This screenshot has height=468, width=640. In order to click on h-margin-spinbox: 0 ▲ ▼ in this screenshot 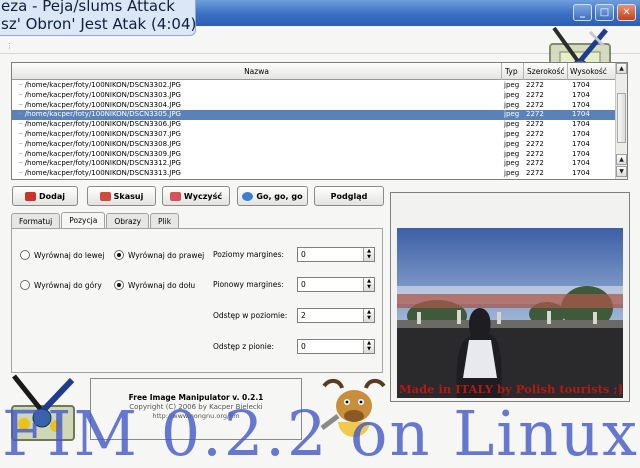, I will do `click(336, 254)`.